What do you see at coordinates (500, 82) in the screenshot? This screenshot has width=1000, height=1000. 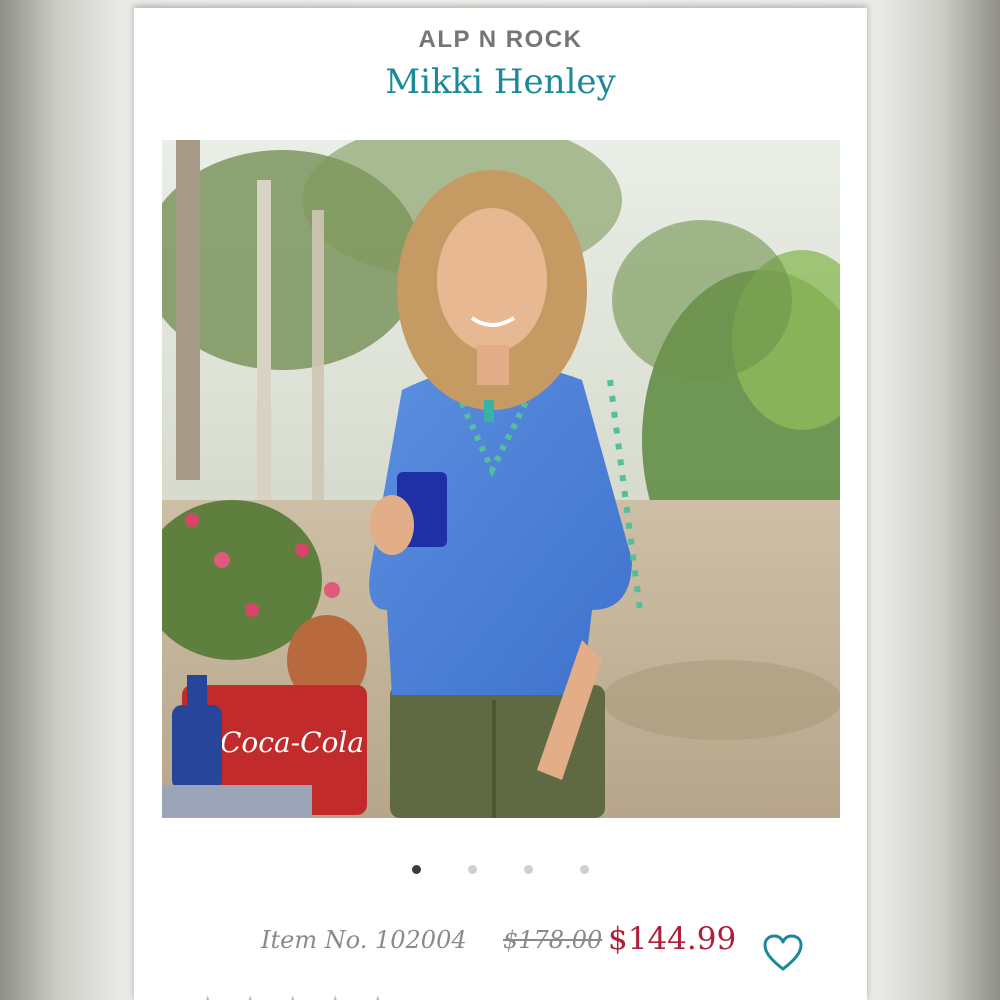 I see `product-title: Mikki Henley` at bounding box center [500, 82].